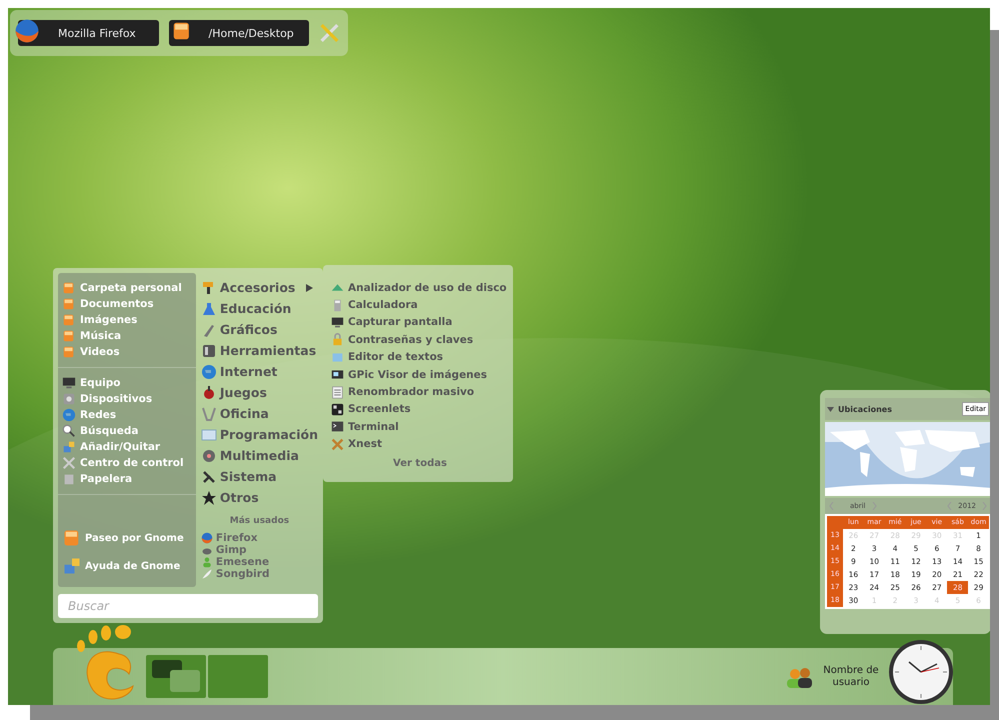 This screenshot has width=999, height=720. What do you see at coordinates (337, 427) in the screenshot?
I see `terminal-icon` at bounding box center [337, 427].